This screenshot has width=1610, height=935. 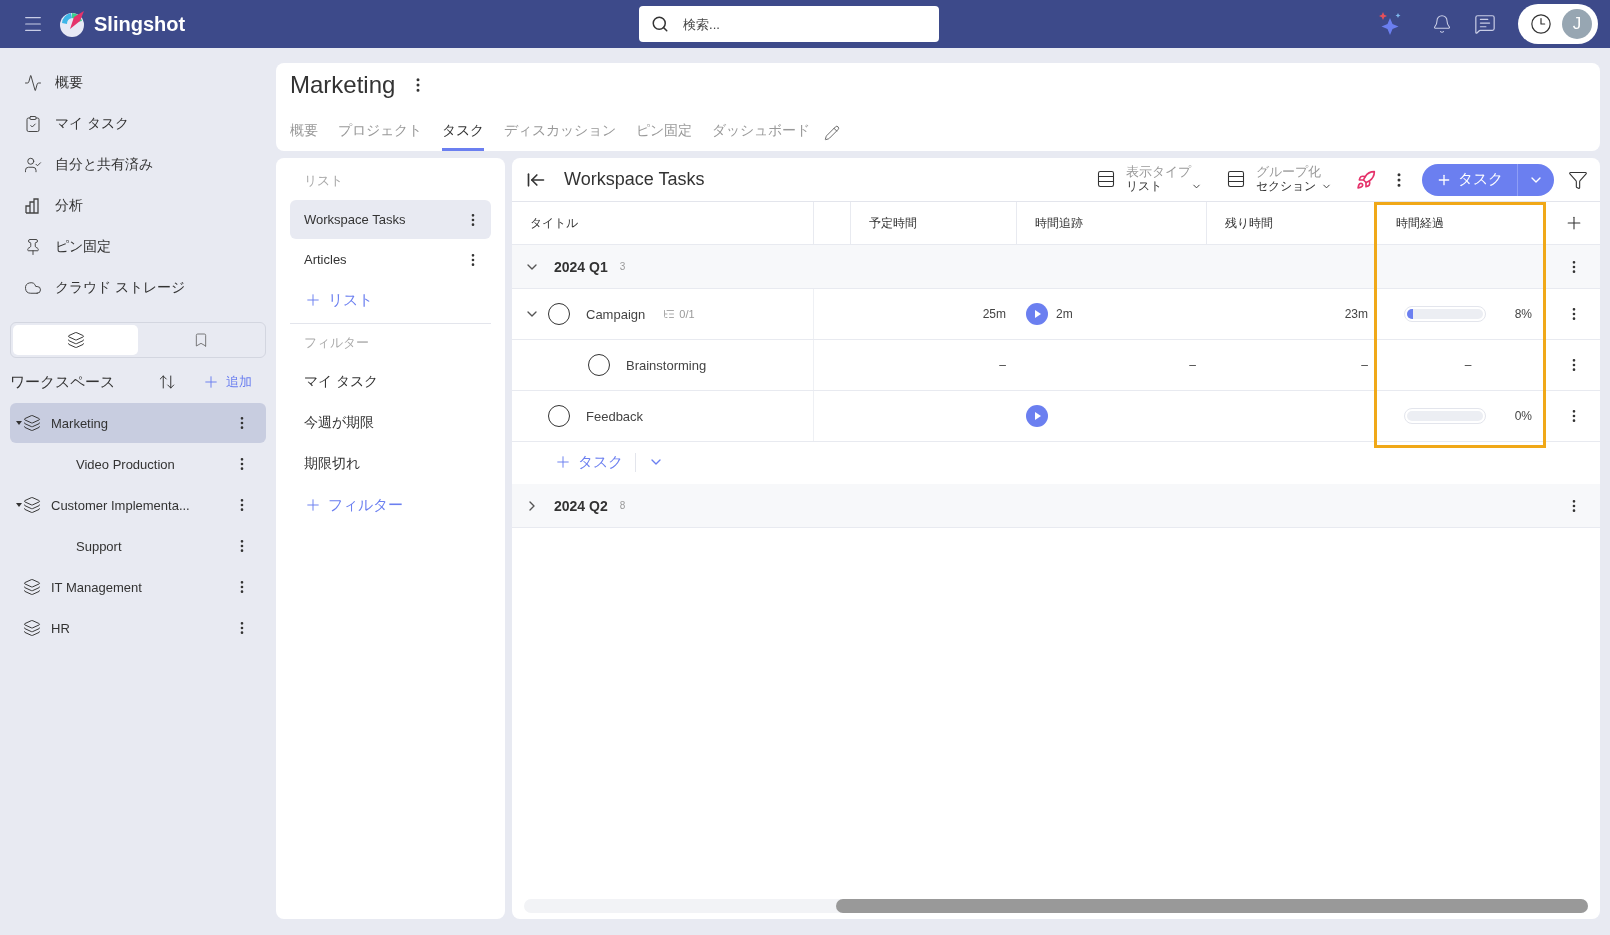 What do you see at coordinates (80, 423) in the screenshot?
I see `workspace-name: Marketing` at bounding box center [80, 423].